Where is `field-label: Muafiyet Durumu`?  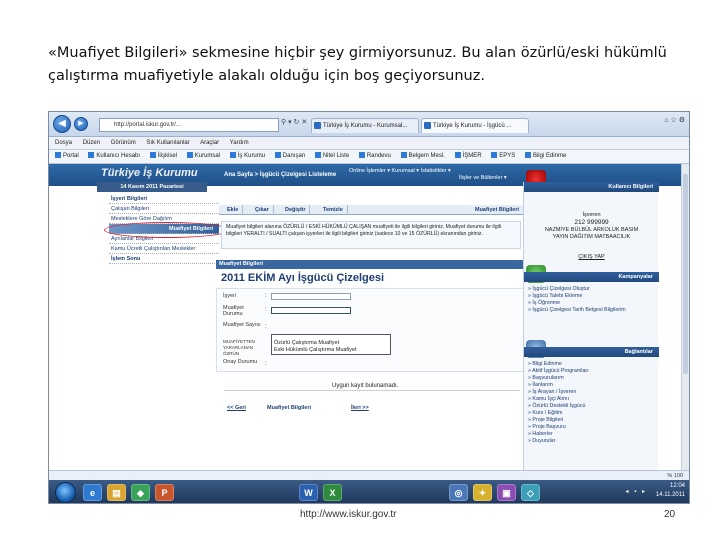
field-label: Muafiyet Durumu is located at coordinates (233, 311).